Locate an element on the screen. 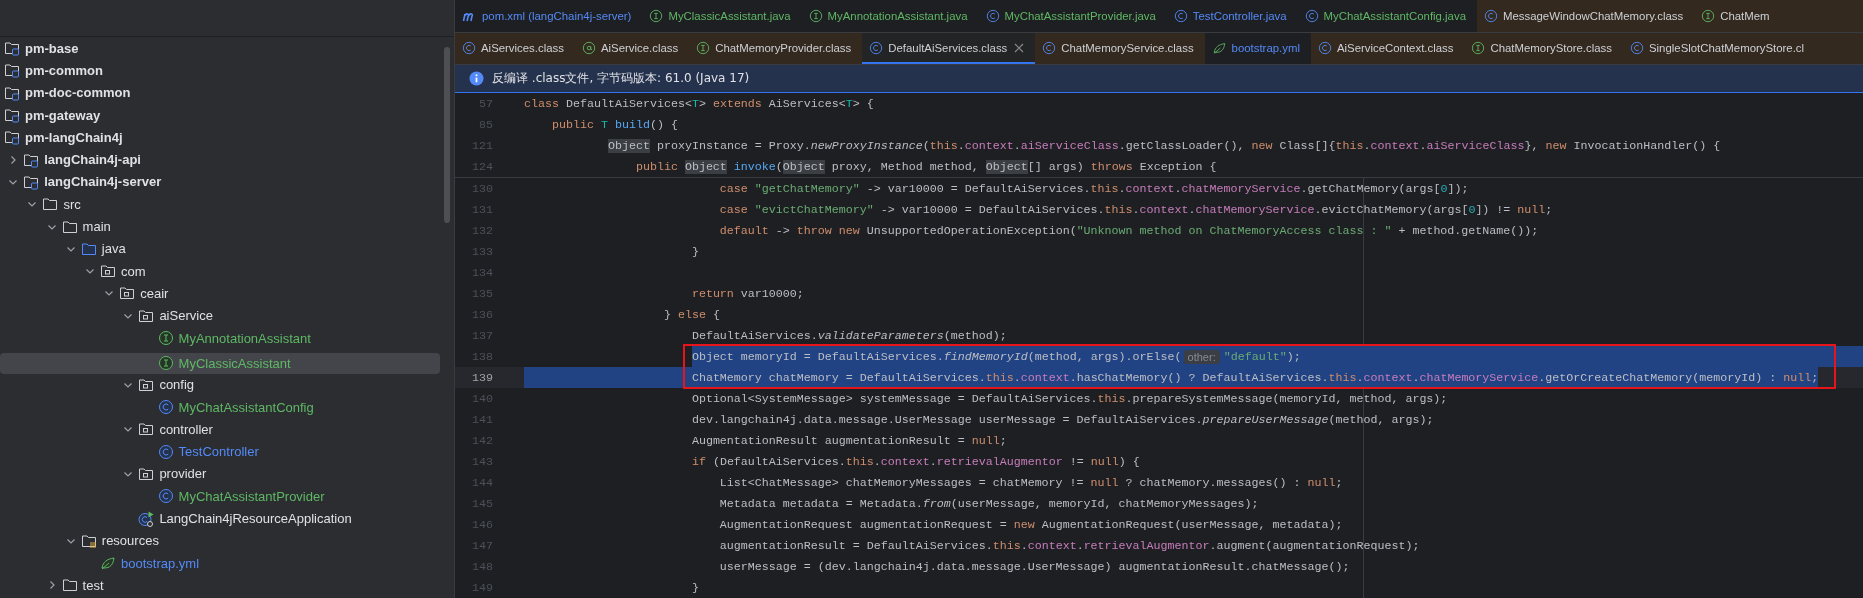 This screenshot has height=598, width=1863. code-line: if (DefaultAiServices.this.context.retrievalAugmentor != null) { is located at coordinates (915, 462).